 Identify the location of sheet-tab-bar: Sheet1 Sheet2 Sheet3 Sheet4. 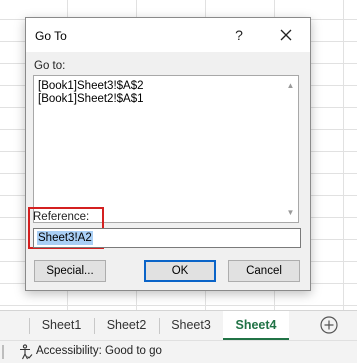
(178, 325).